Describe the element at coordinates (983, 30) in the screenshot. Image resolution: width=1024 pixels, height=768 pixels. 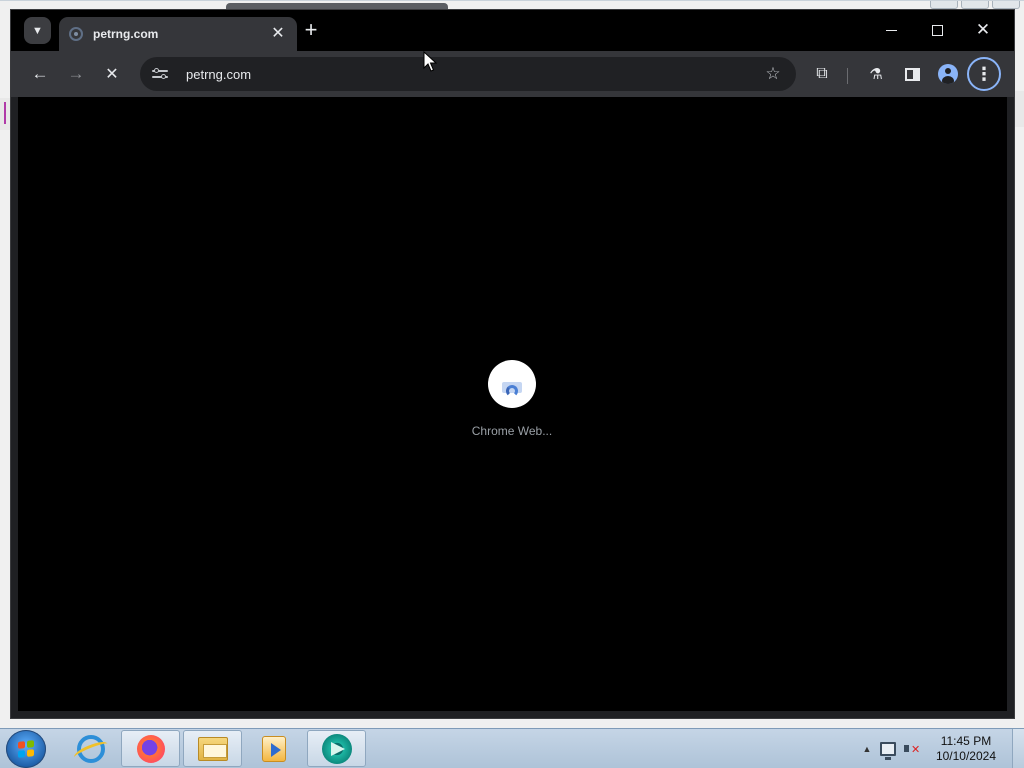
I see `close-window-button: ✕` at that location.